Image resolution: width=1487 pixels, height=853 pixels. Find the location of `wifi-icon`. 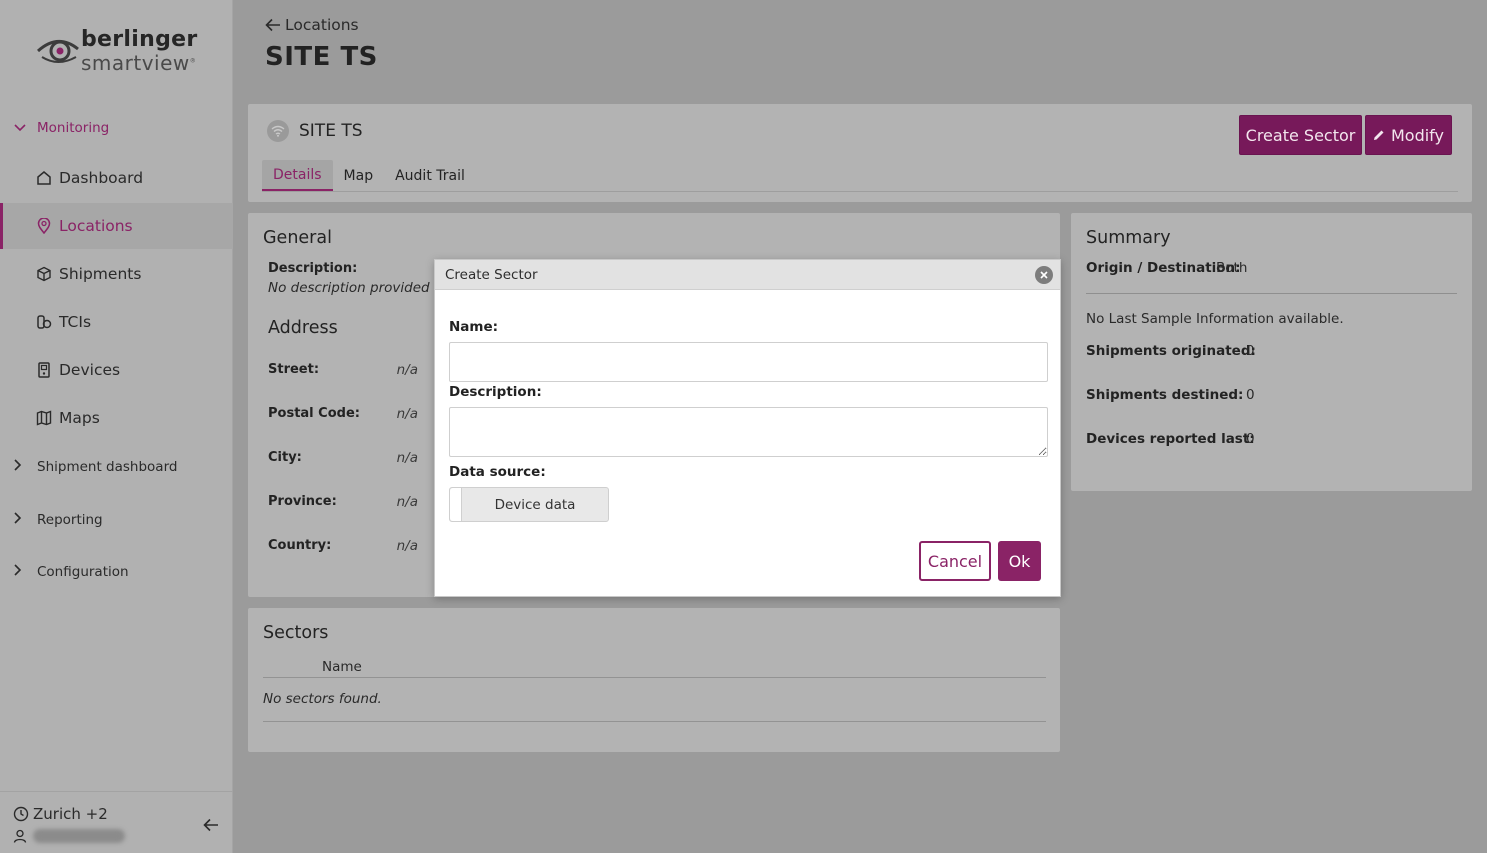

wifi-icon is located at coordinates (278, 131).